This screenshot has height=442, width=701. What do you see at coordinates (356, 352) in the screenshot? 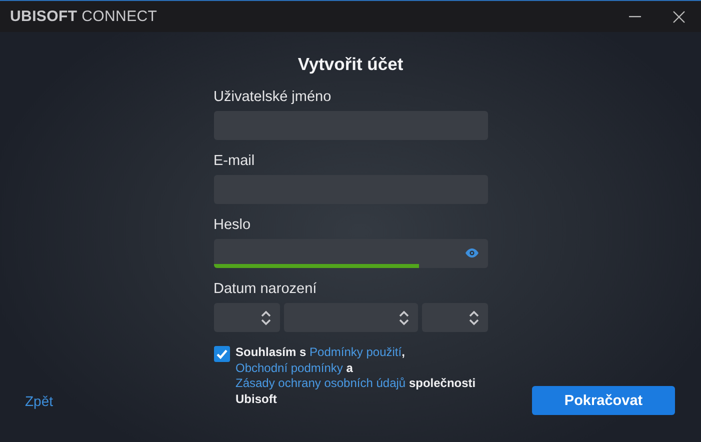
I see `terms-link: Podmínky použití` at bounding box center [356, 352].